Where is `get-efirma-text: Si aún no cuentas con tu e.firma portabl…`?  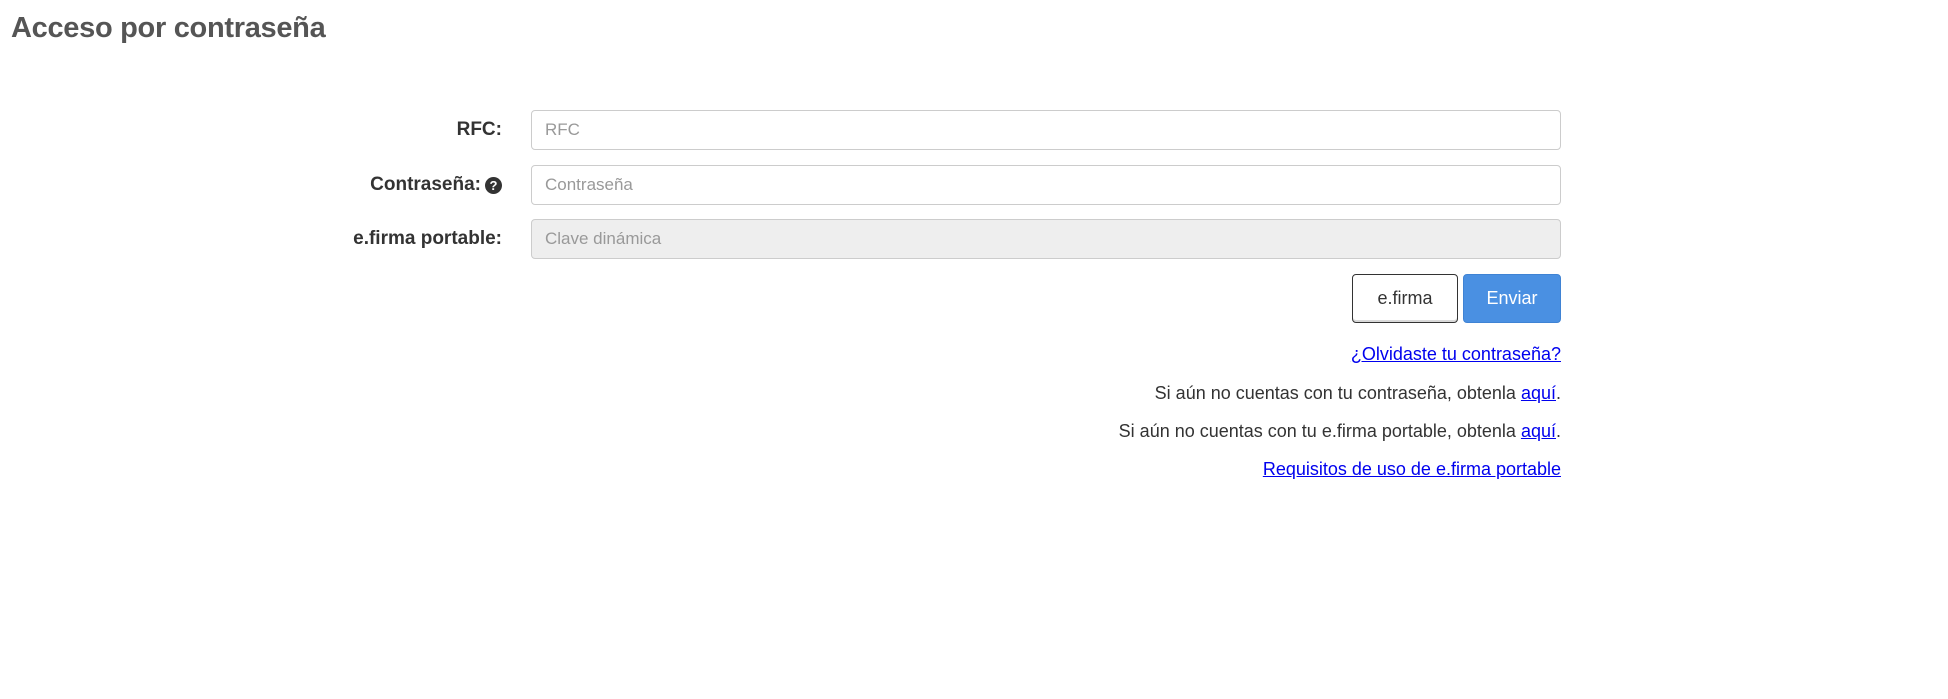 get-efirma-text: Si aún no cuentas con tu e.firma portabl… is located at coordinates (1319, 431).